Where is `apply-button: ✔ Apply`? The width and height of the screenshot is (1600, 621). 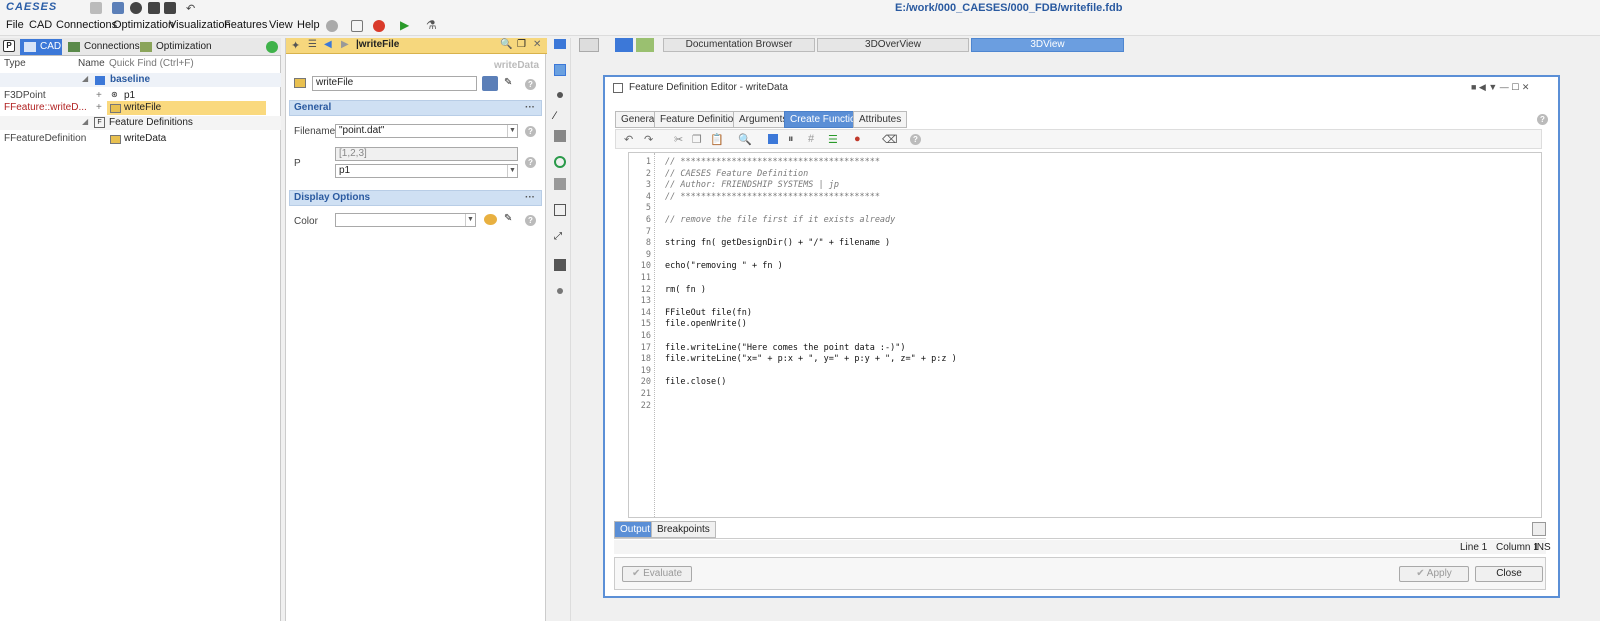 apply-button: ✔ Apply is located at coordinates (1434, 574).